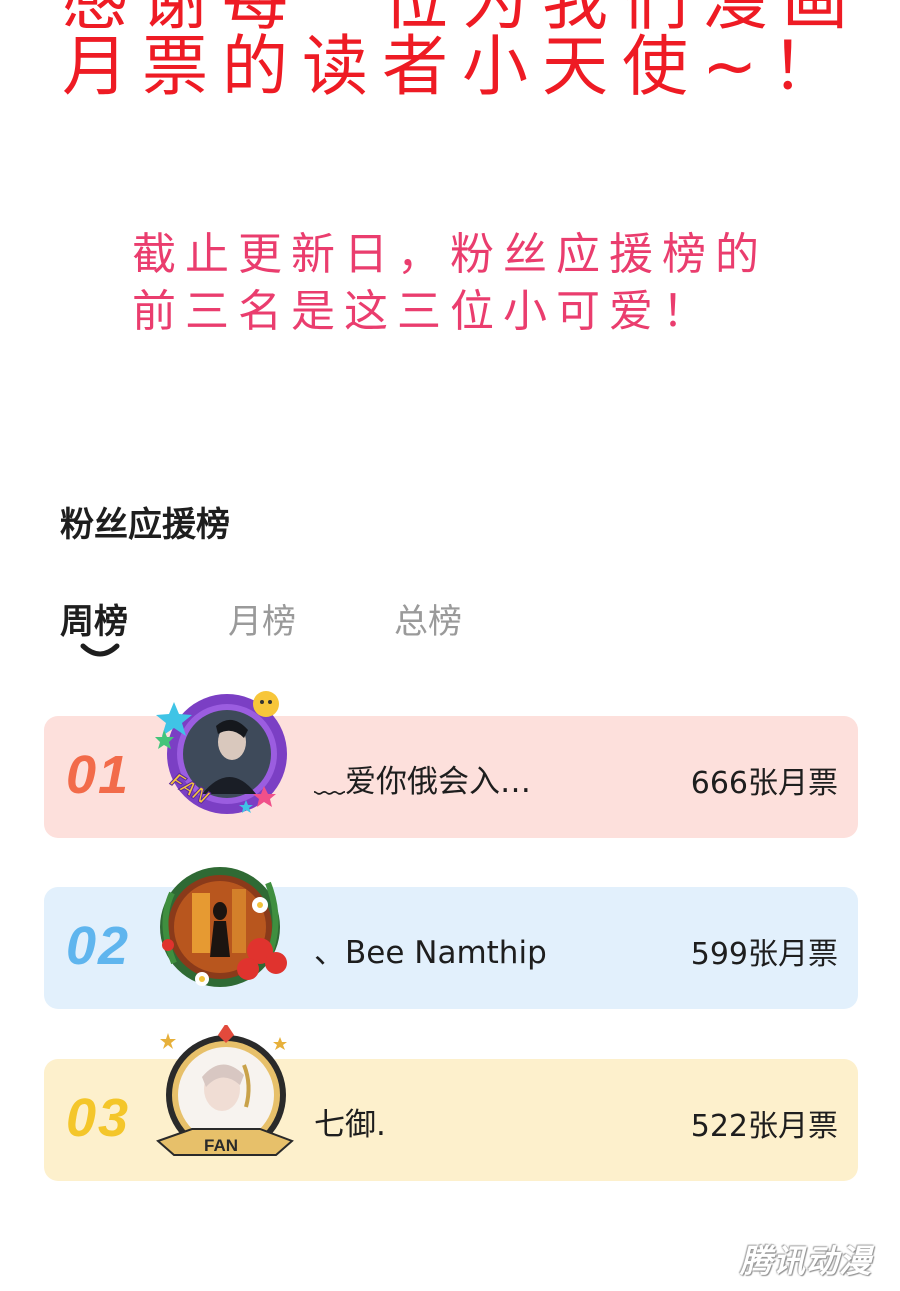 This screenshot has height=1291, width=900. What do you see at coordinates (262, 618) in the screenshot?
I see `tab-monthly: 月榜` at bounding box center [262, 618].